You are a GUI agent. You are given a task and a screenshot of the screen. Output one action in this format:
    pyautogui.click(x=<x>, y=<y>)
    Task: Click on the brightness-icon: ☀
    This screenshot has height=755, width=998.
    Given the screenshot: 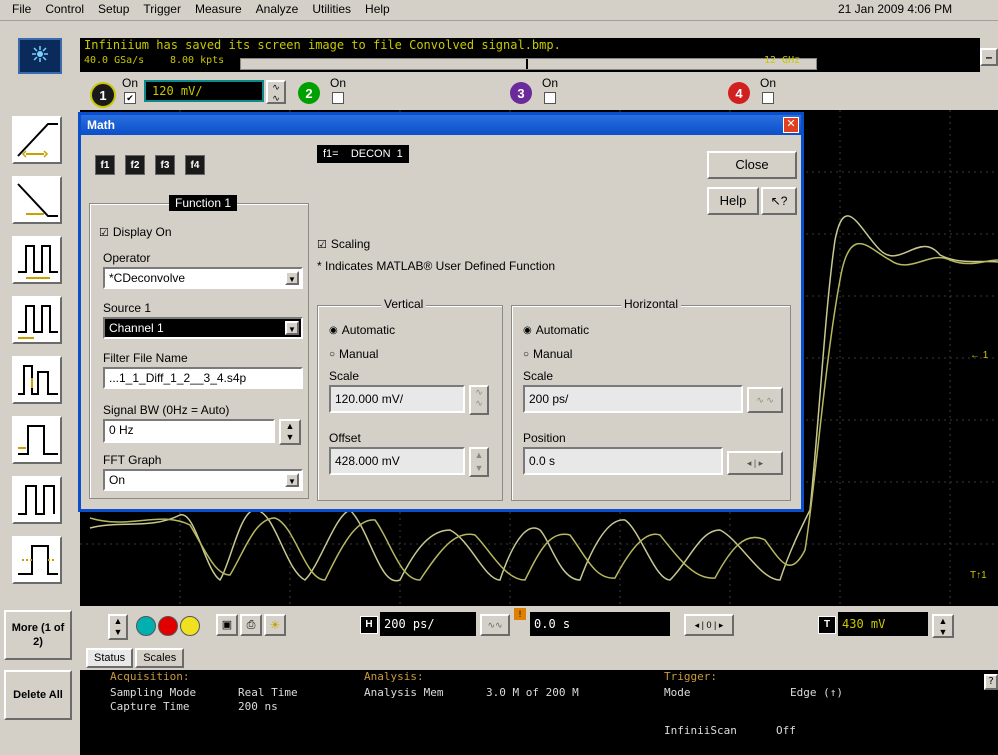 What is the action you would take?
    pyautogui.click(x=275, y=625)
    